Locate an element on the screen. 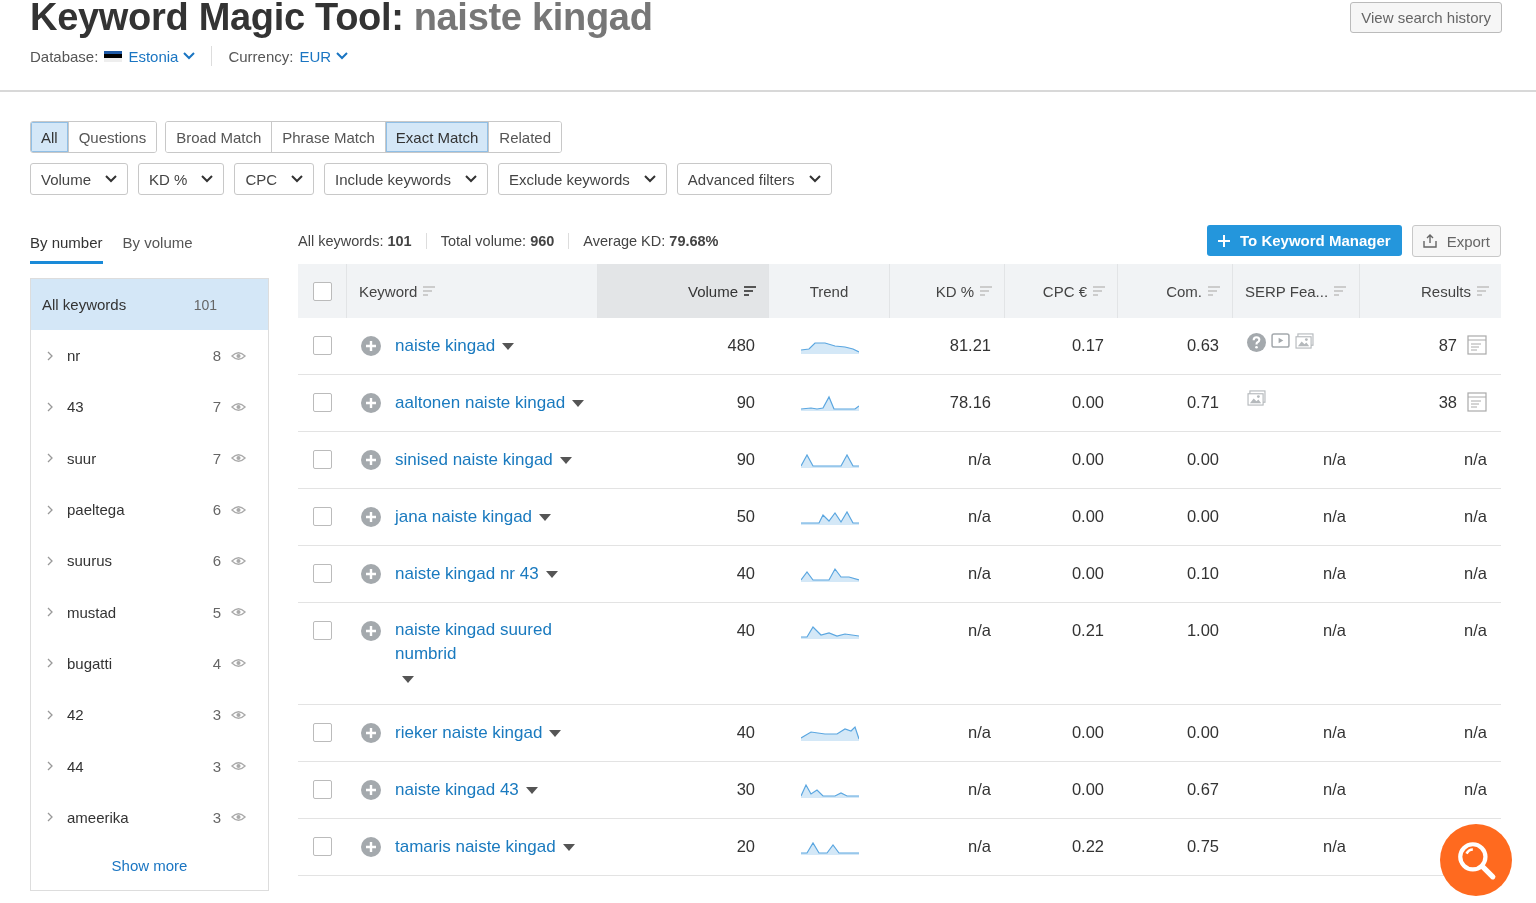  group-item: 43 7 is located at coordinates (149, 407).